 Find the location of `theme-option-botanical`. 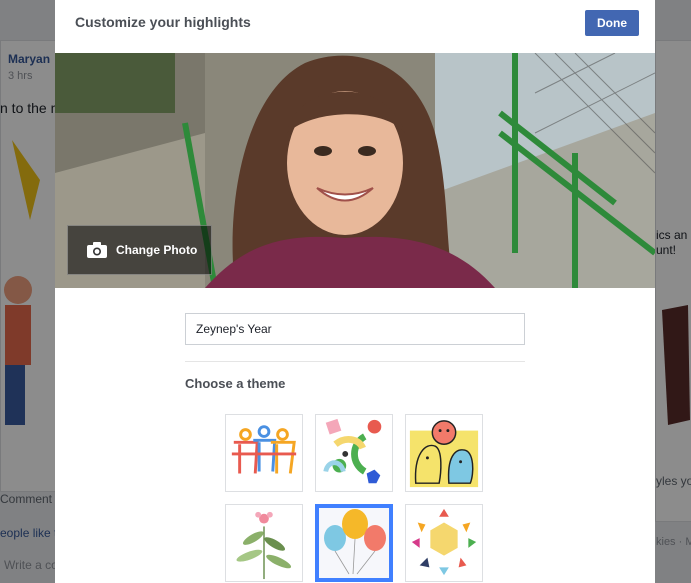

theme-option-botanical is located at coordinates (264, 543).